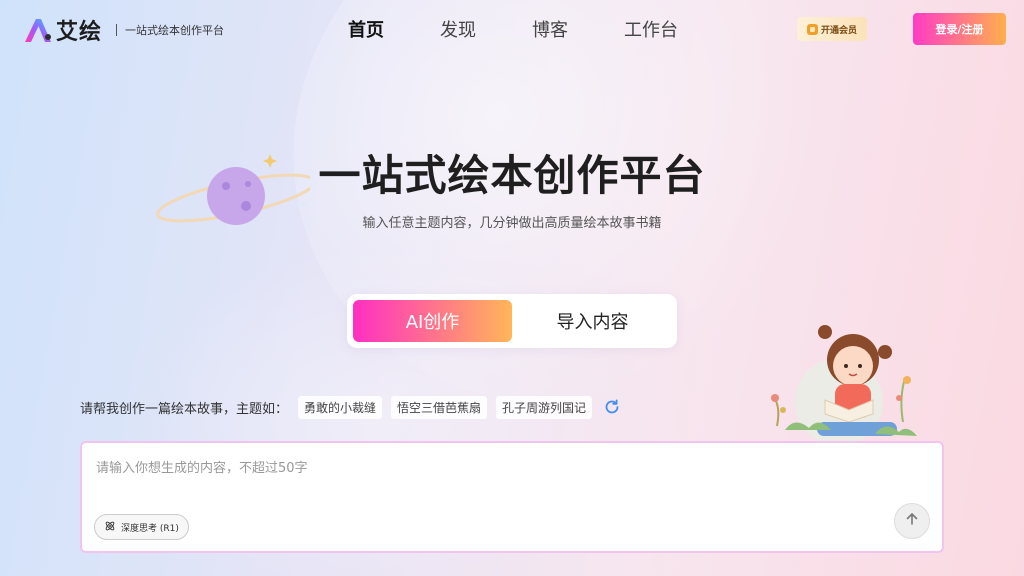  What do you see at coordinates (340, 407) in the screenshot?
I see `topic-chip: 勇敢的小裁缝` at bounding box center [340, 407].